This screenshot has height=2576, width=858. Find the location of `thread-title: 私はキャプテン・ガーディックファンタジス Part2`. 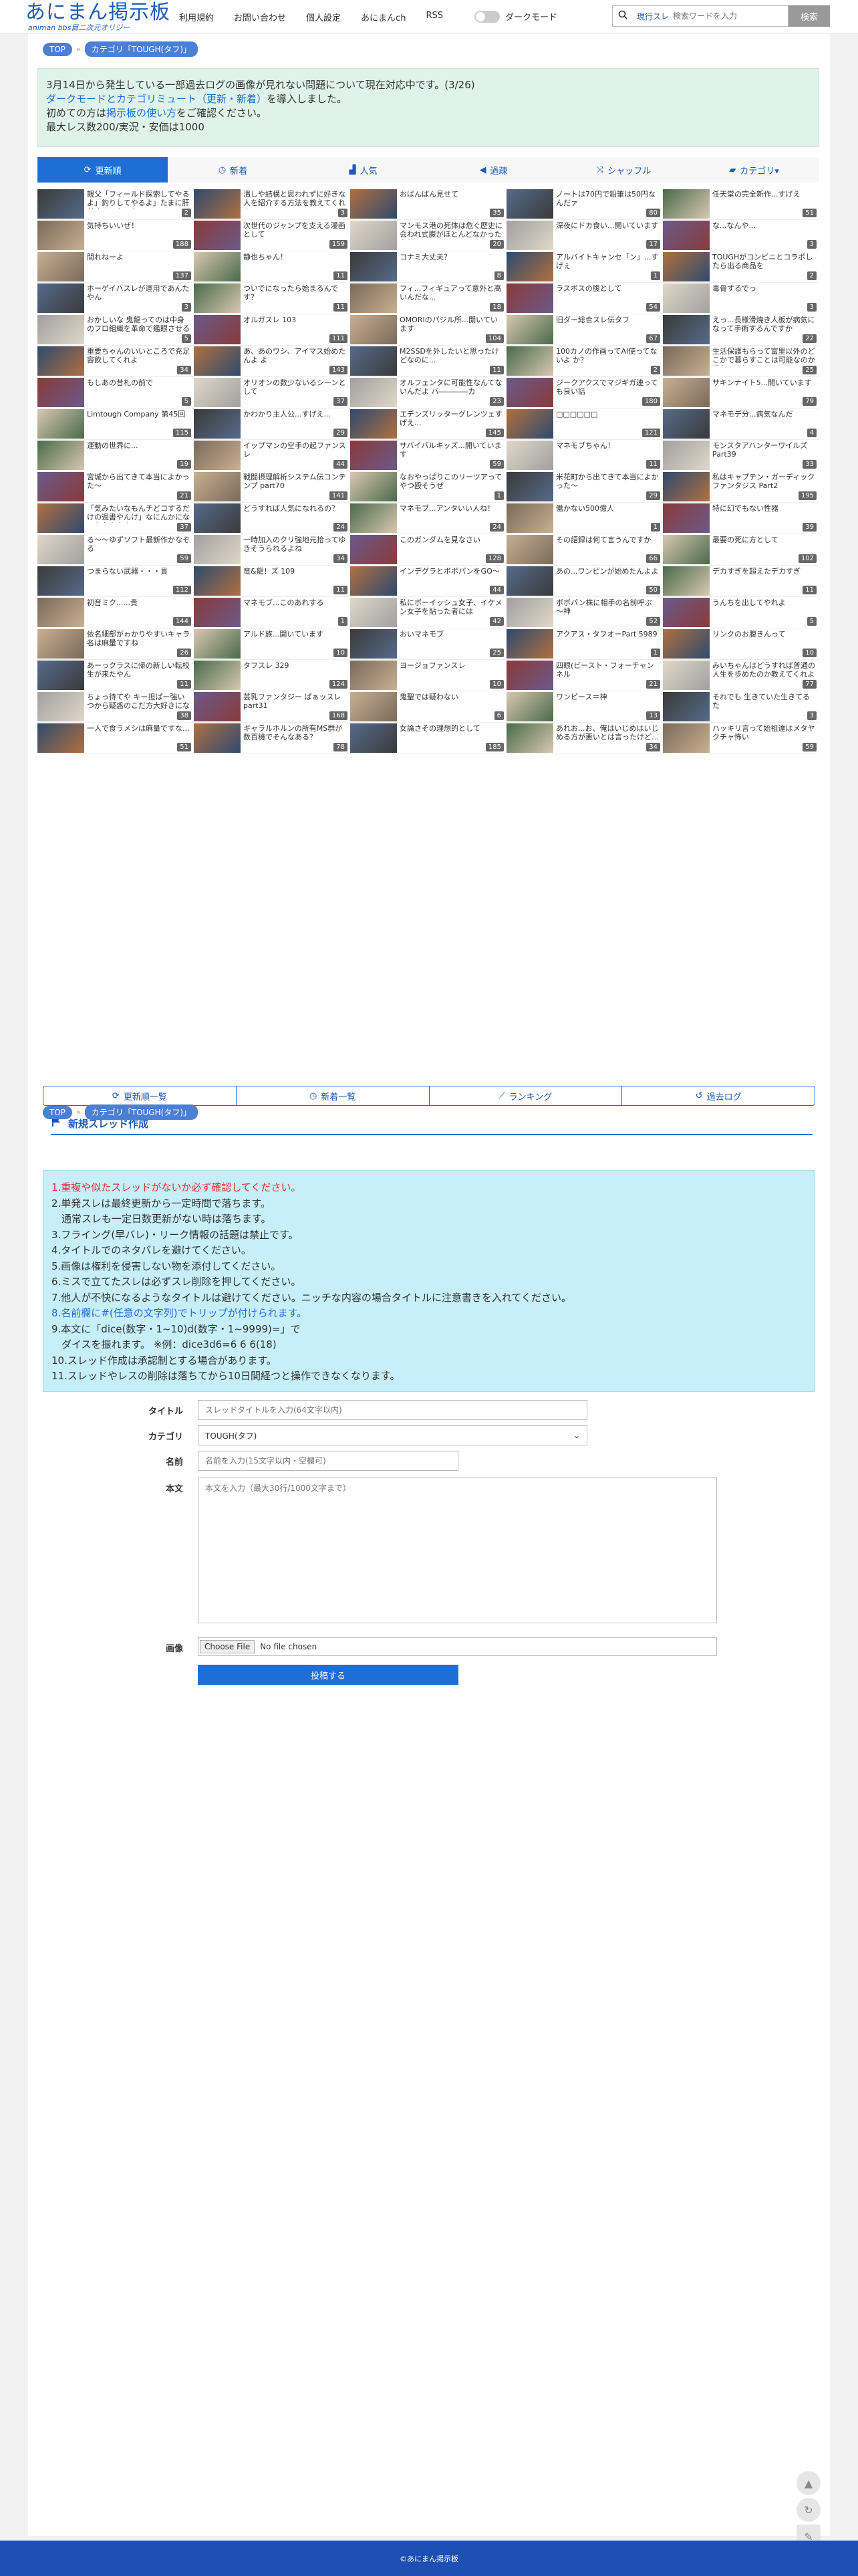

thread-title: 私はキャプテン・ガーディックファンタジス Part2 is located at coordinates (763, 482).